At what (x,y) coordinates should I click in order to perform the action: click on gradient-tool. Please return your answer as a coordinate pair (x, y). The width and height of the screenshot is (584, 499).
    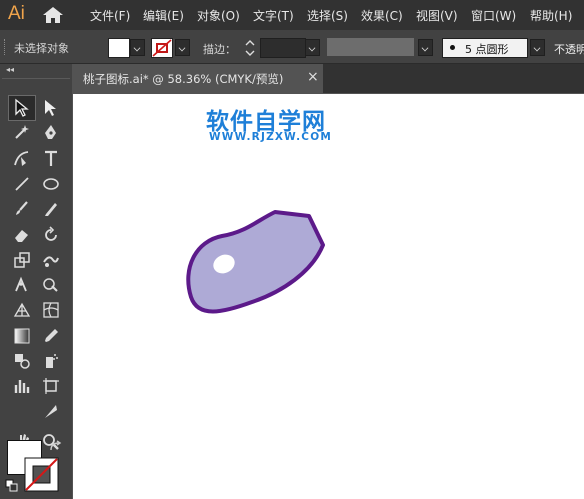
    Looking at the image, I should click on (22, 336).